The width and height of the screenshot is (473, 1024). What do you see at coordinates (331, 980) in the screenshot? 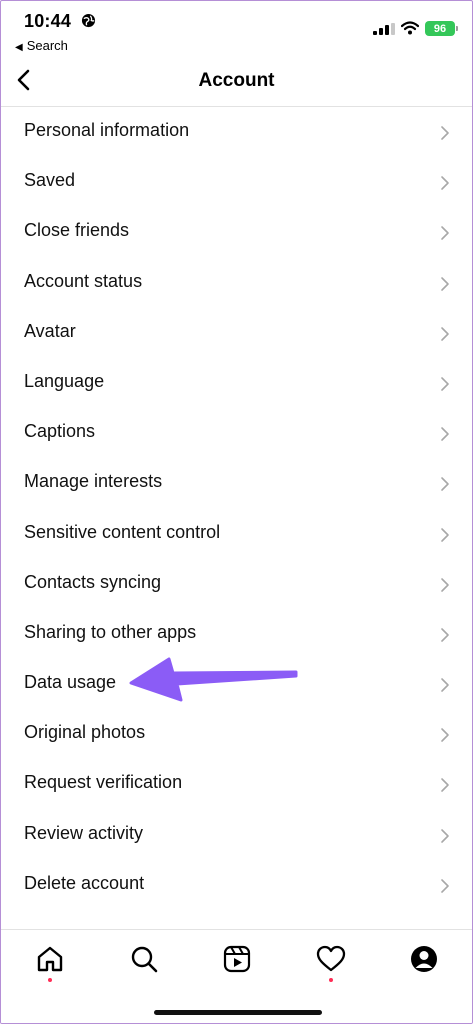
I see `activity-notification-dot` at bounding box center [331, 980].